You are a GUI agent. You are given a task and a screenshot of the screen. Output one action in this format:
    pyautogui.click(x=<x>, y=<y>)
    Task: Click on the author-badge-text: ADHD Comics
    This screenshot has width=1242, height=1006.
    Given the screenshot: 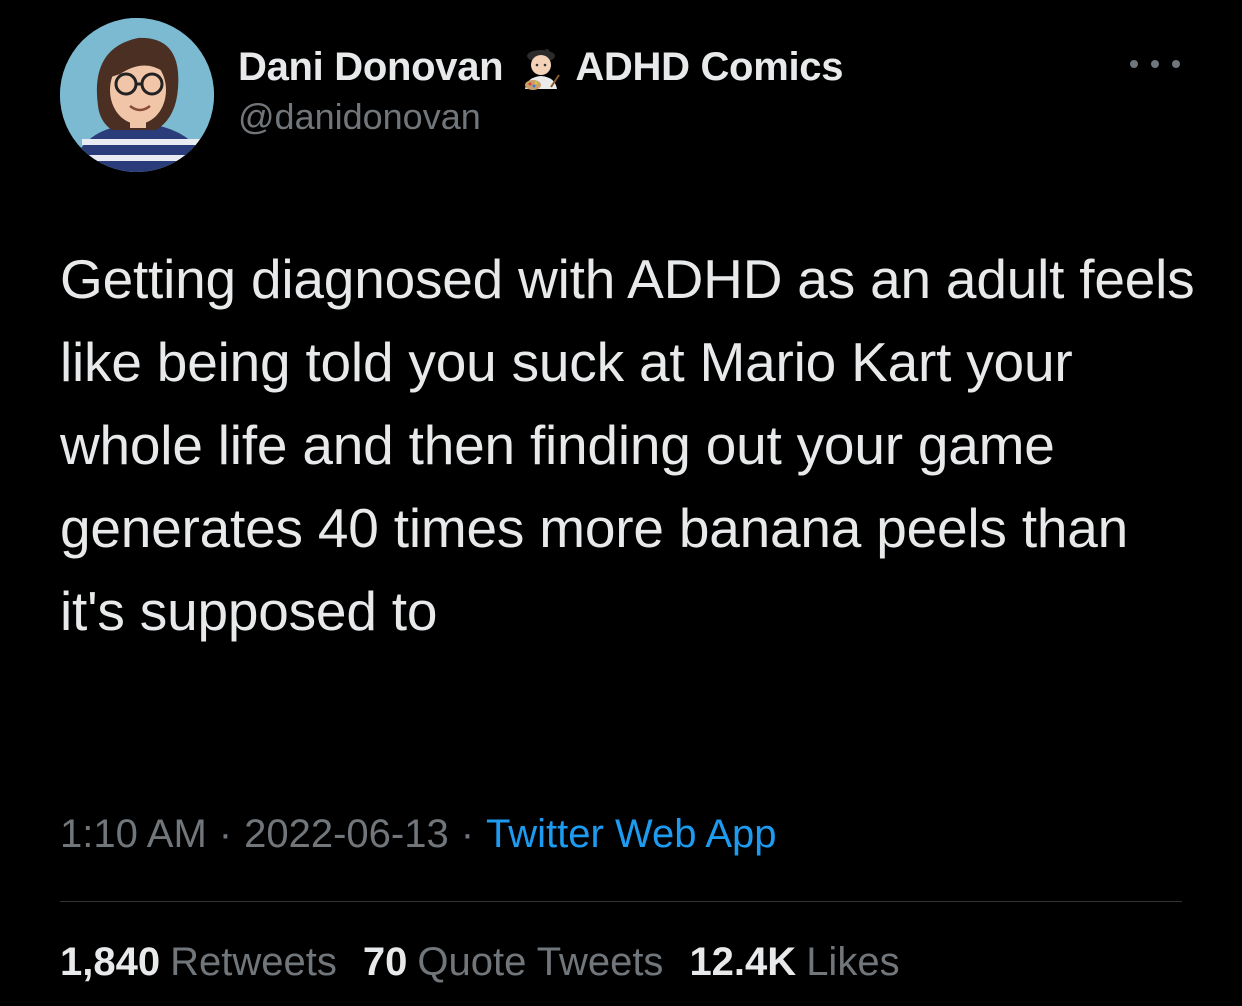 What is the action you would take?
    pyautogui.click(x=709, y=67)
    